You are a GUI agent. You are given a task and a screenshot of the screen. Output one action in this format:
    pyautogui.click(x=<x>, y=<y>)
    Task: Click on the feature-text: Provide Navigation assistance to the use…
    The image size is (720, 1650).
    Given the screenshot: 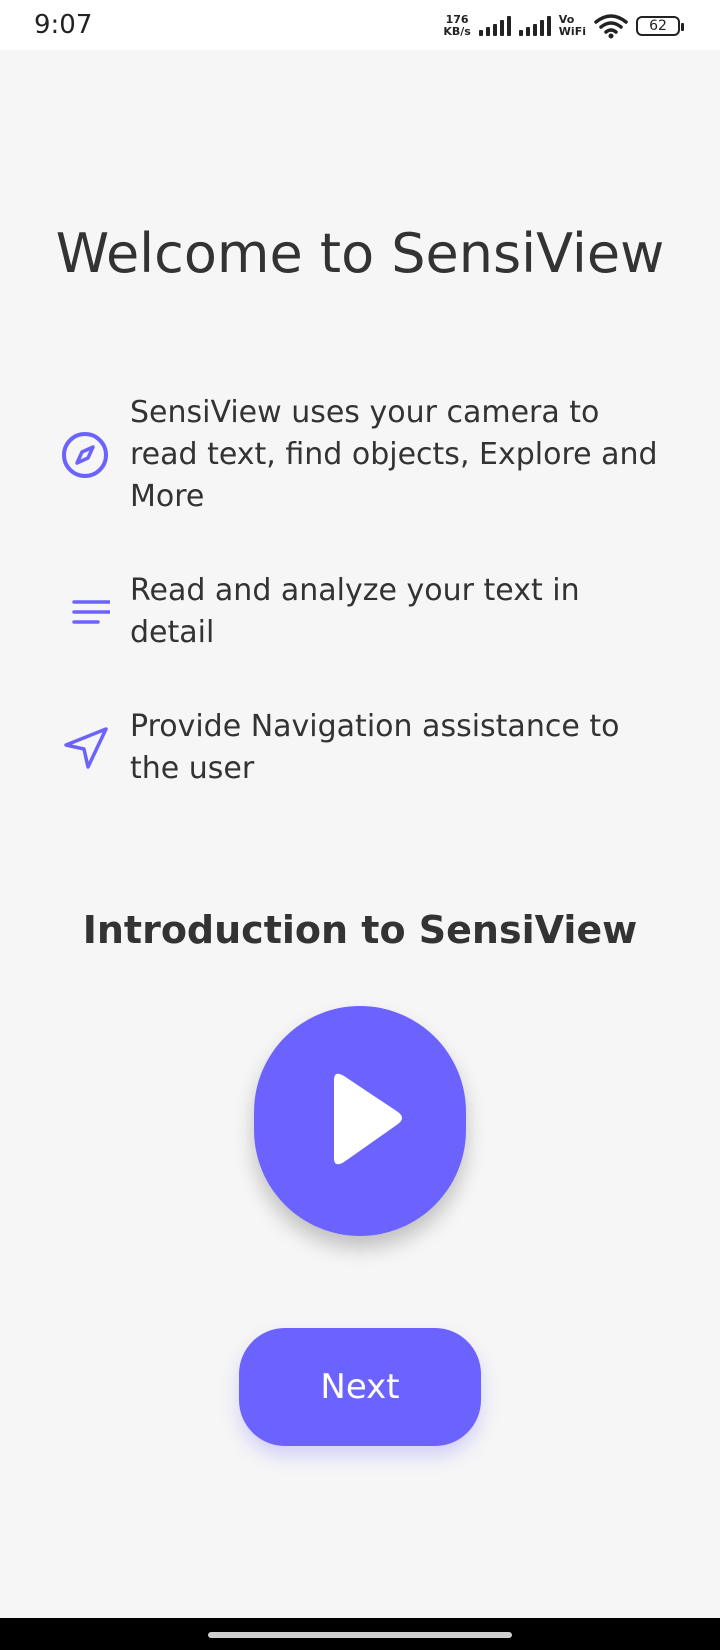 What is the action you would take?
    pyautogui.click(x=375, y=747)
    